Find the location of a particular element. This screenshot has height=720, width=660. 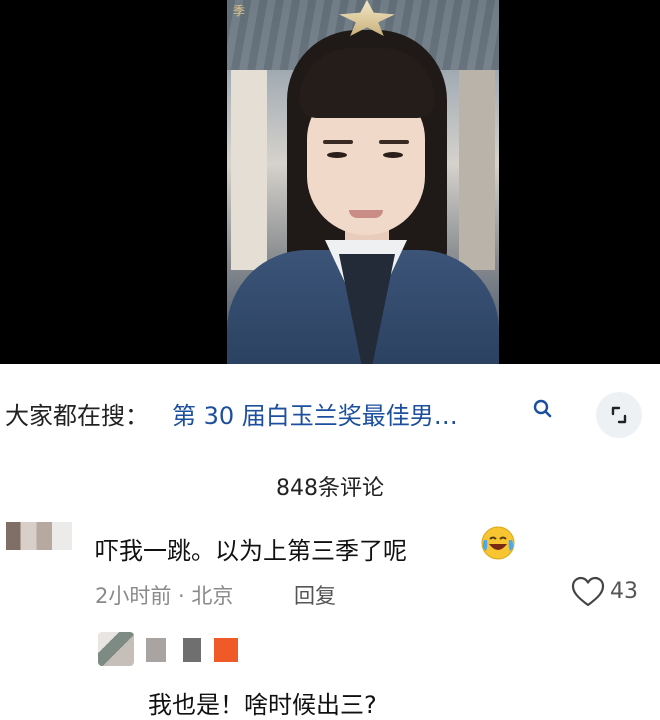

heart-icon is located at coordinates (588, 592).